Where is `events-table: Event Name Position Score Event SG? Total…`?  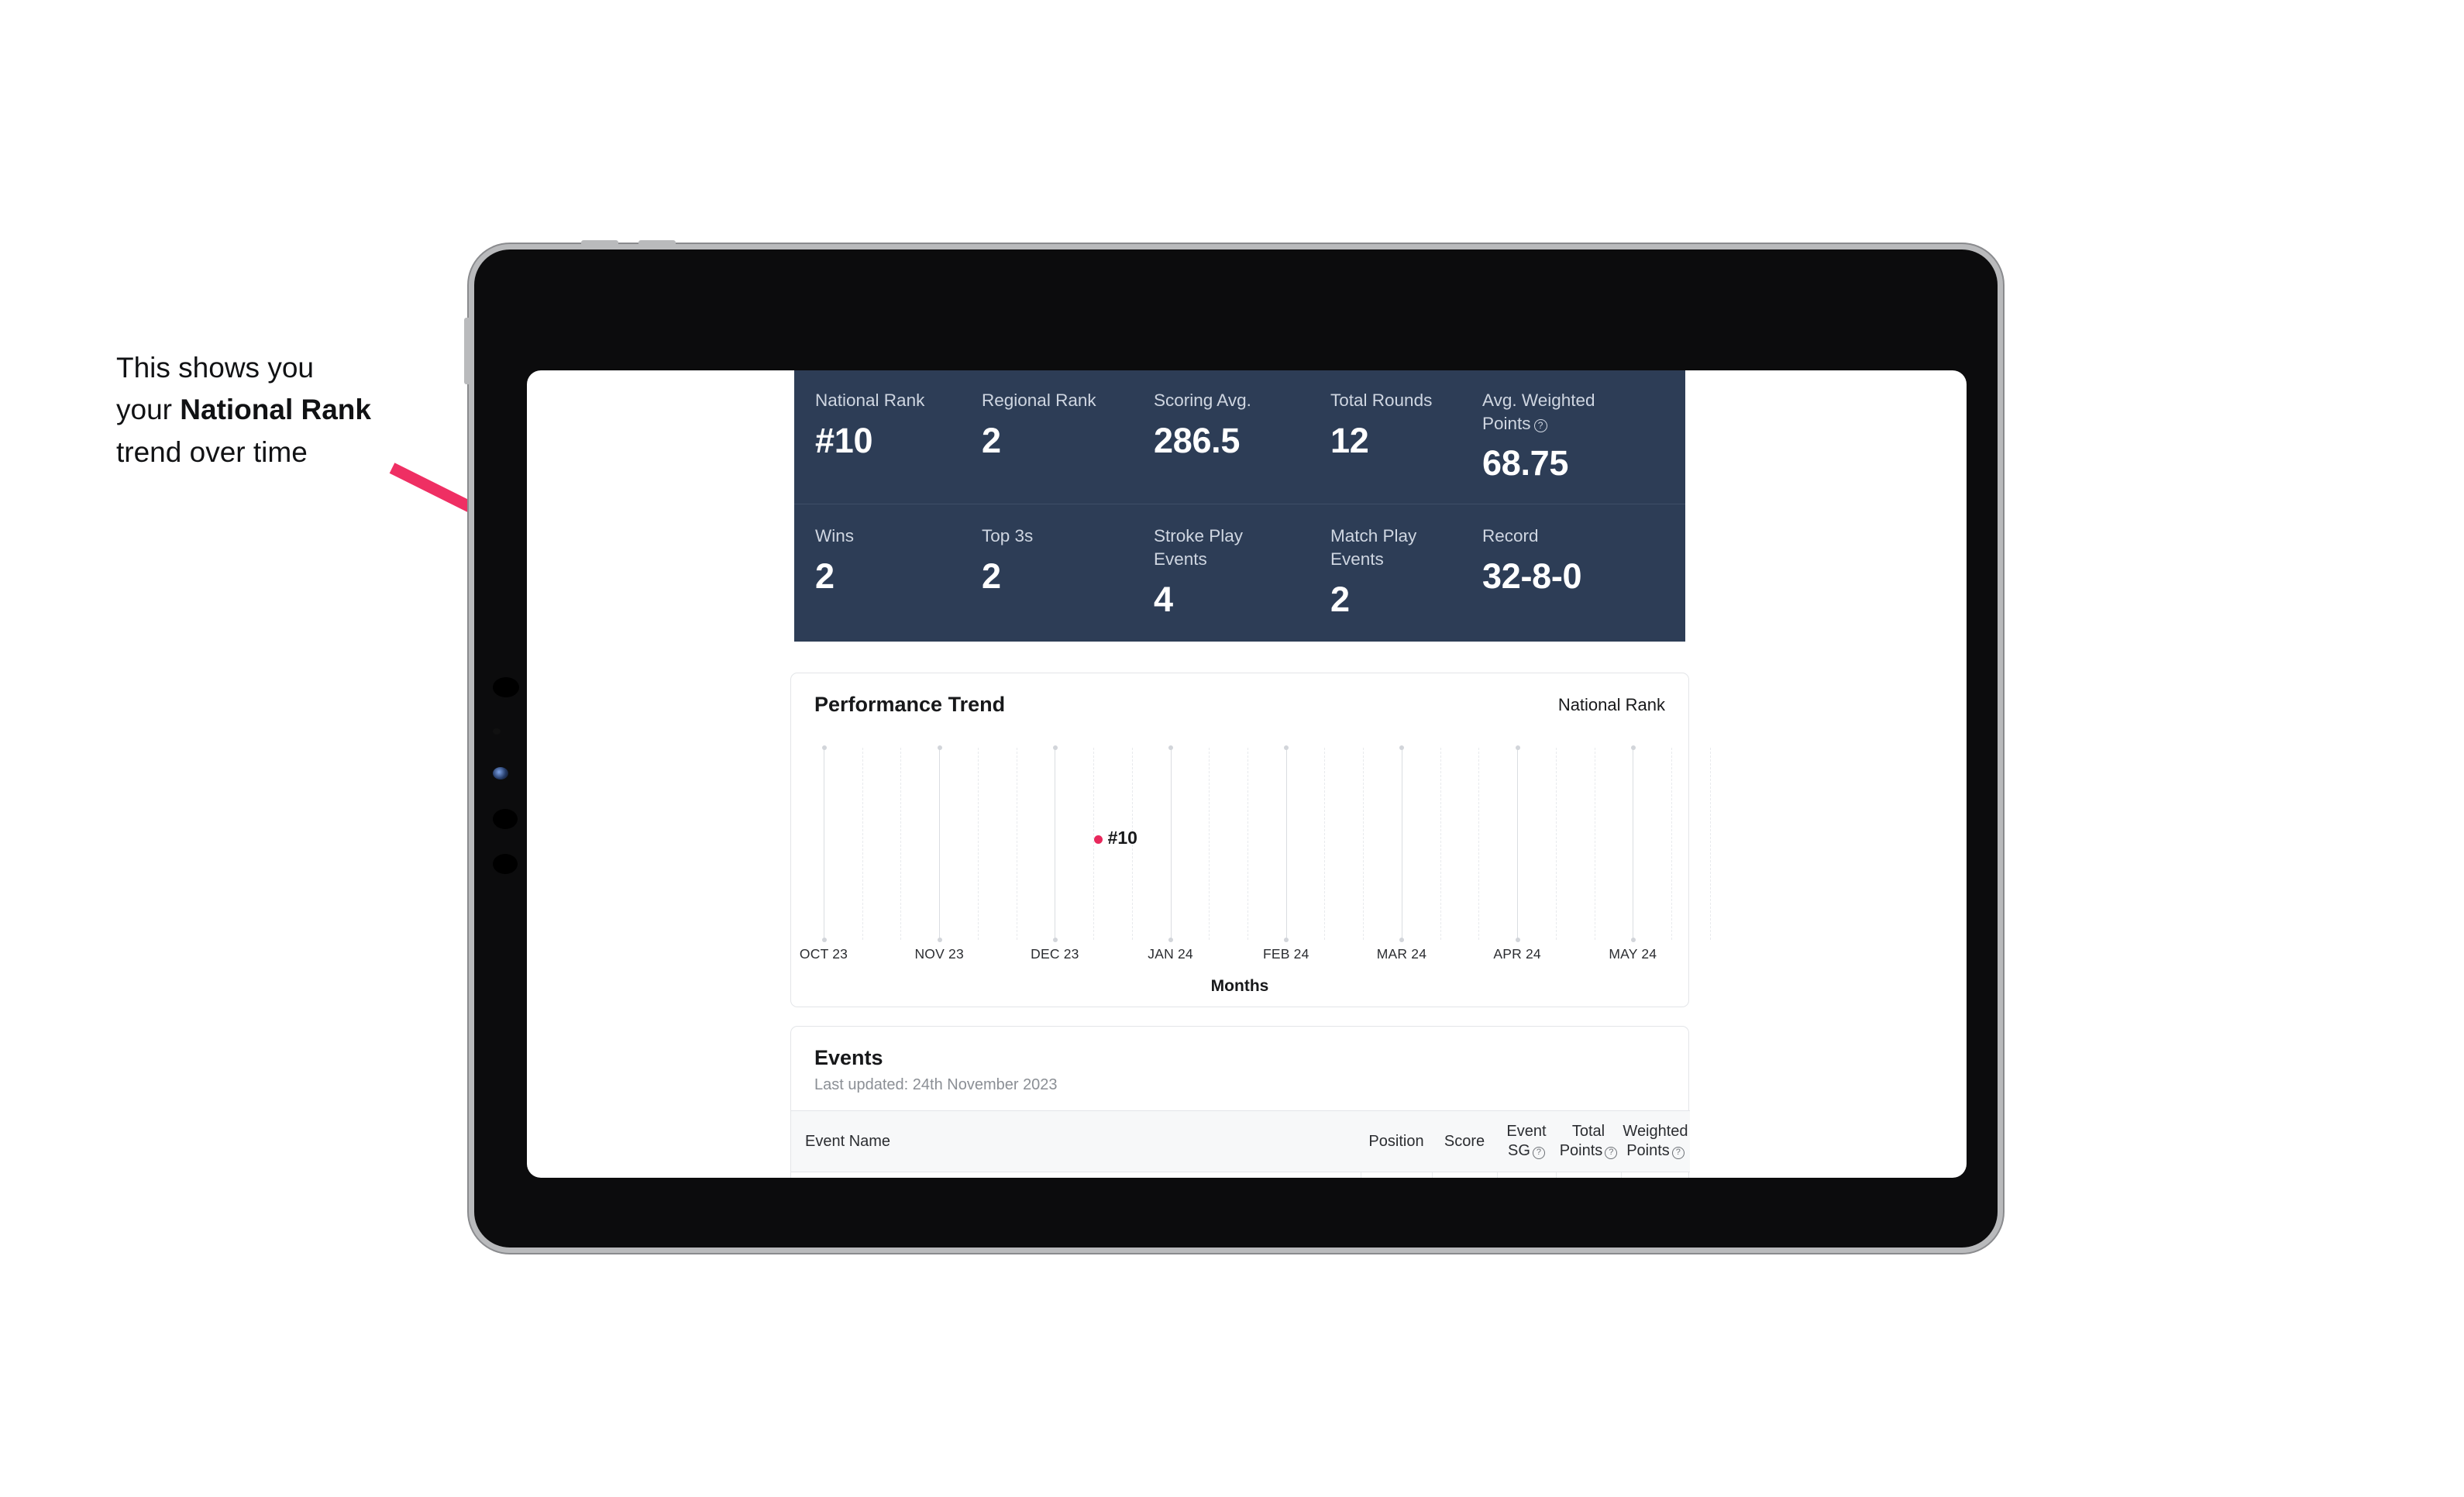
events-table: Event Name Position Score Event SG? Total… is located at coordinates (1240, 1144).